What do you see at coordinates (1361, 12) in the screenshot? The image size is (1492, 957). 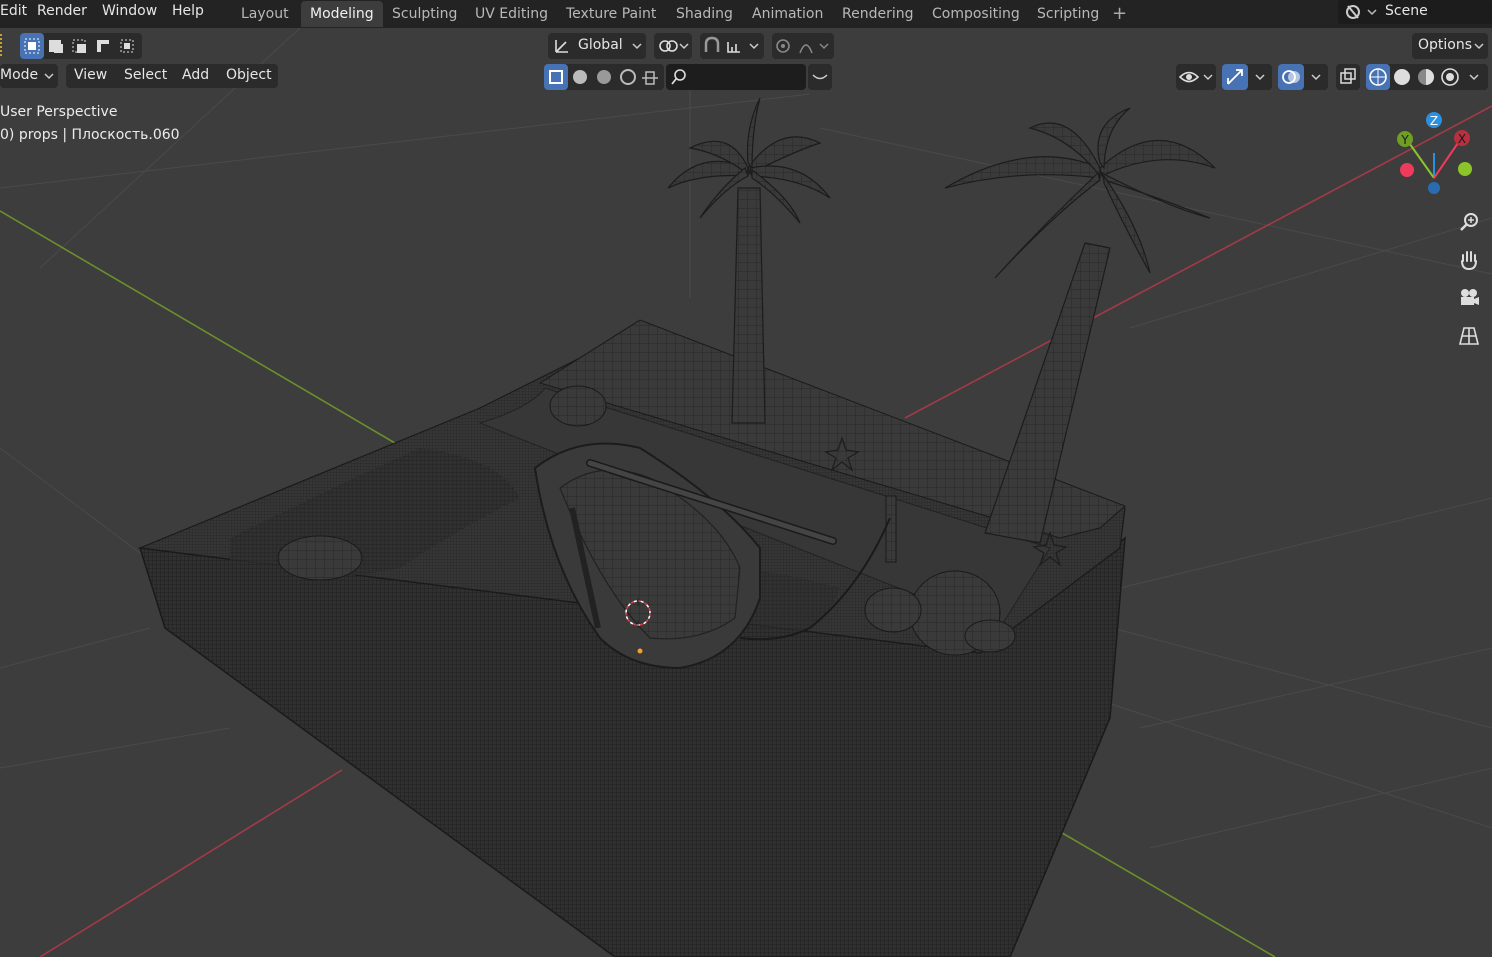 I see `scene-icon` at bounding box center [1361, 12].